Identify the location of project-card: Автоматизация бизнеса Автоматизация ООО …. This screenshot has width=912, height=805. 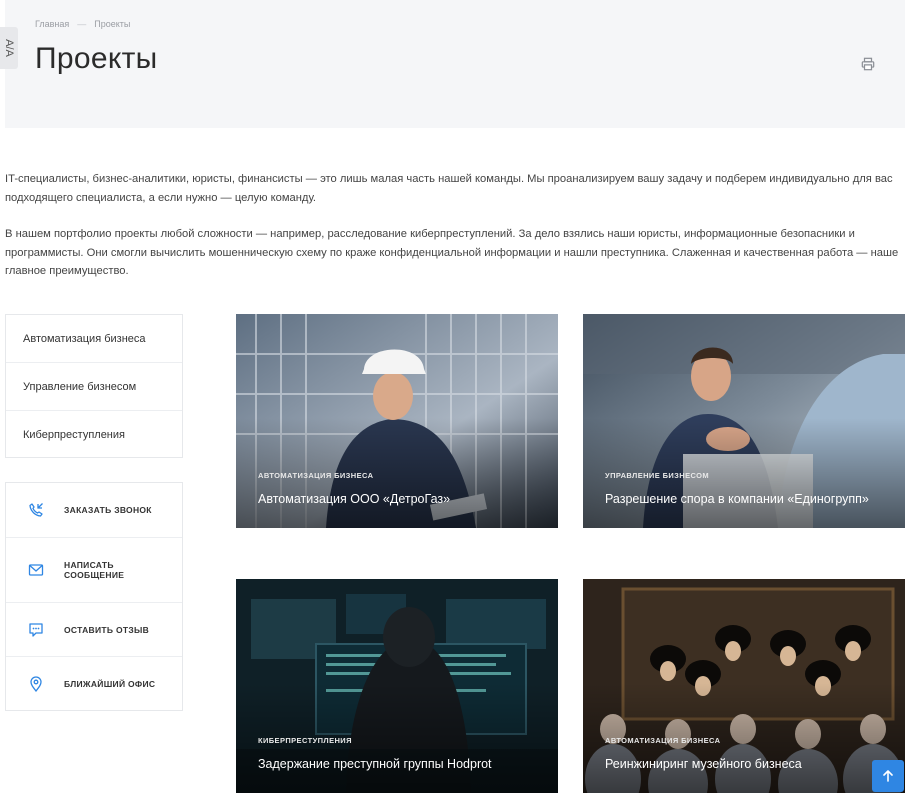
(397, 421).